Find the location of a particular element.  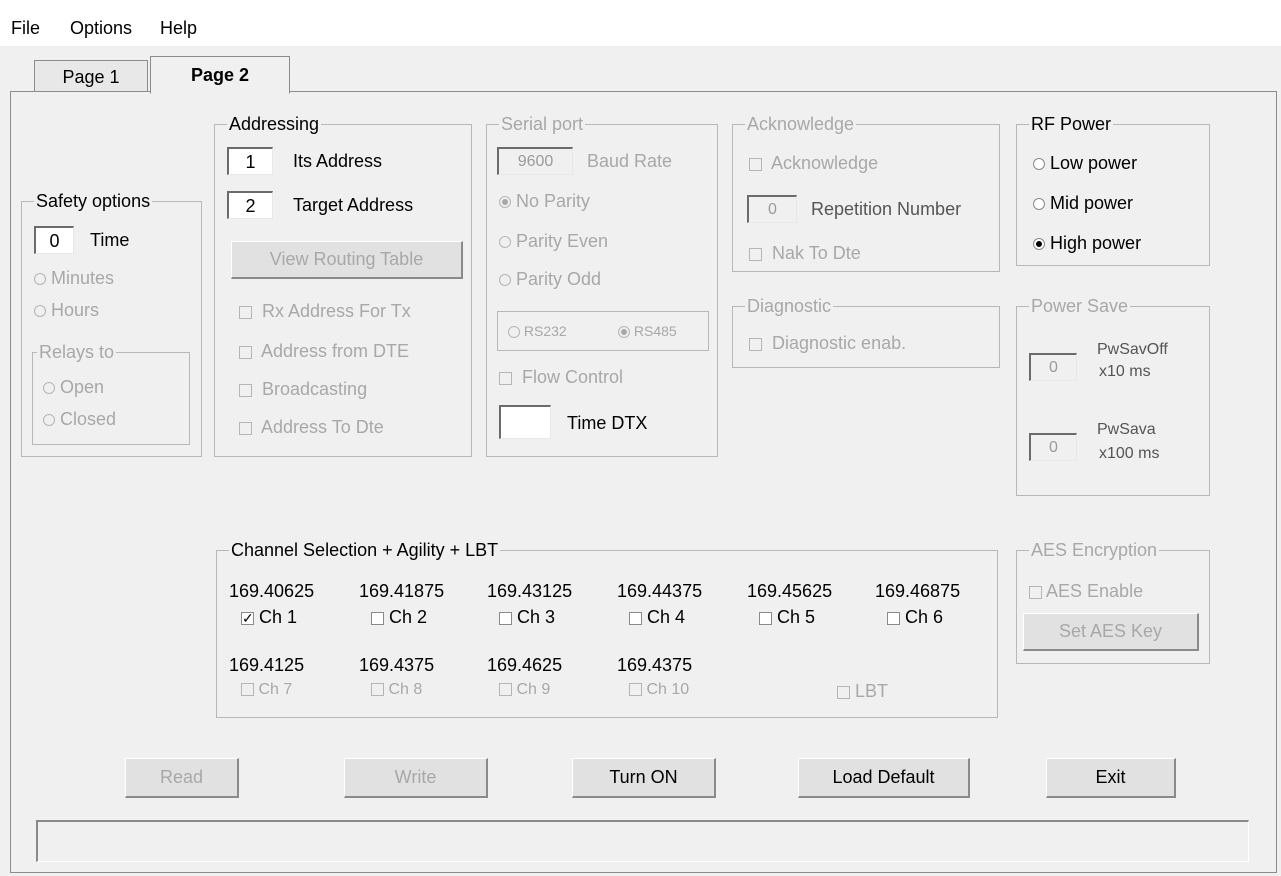

channel-checkbox: Ch 4 is located at coordinates (657, 617).